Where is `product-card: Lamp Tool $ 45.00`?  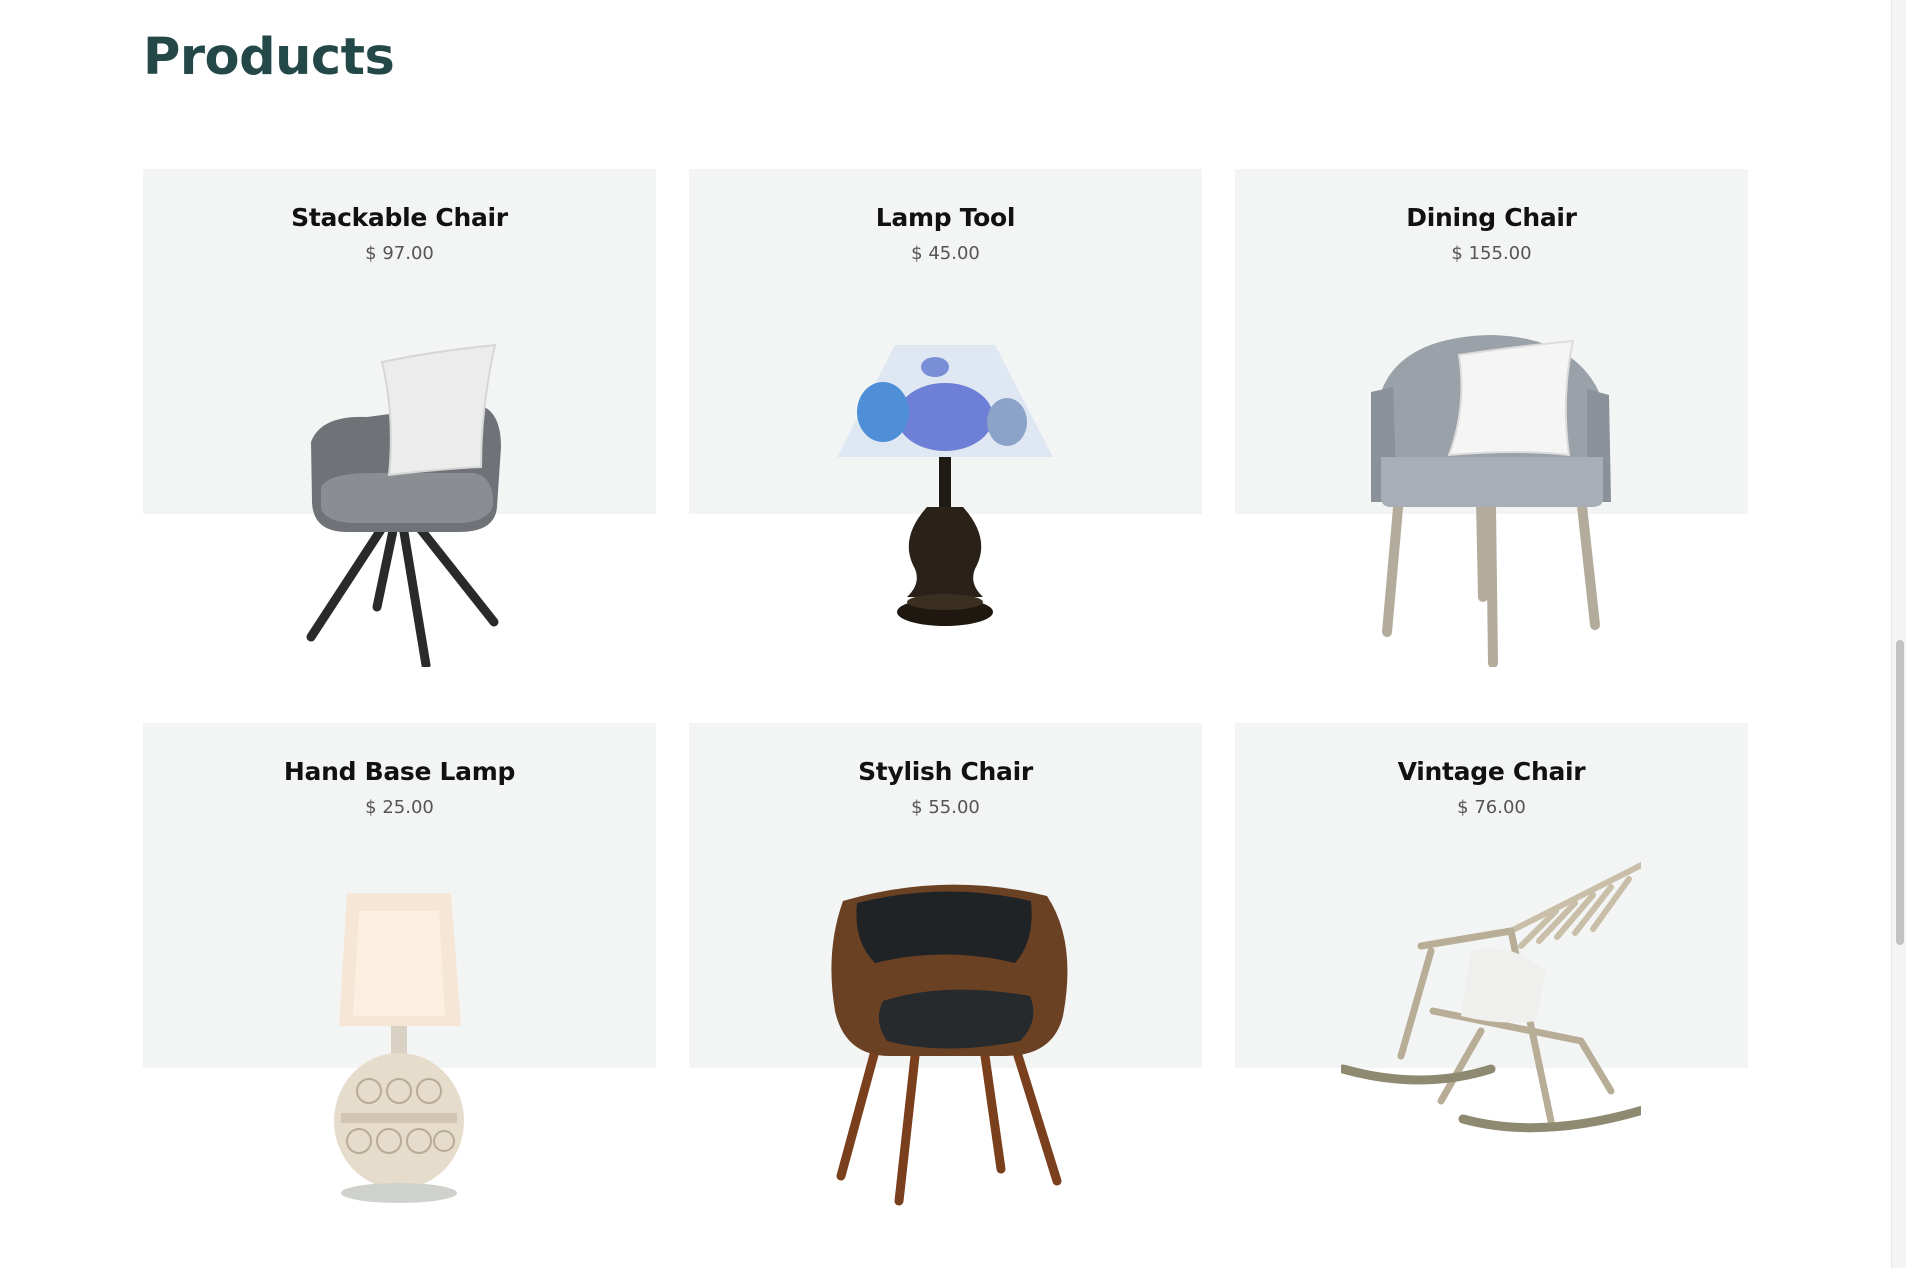
product-card: Lamp Tool $ 45.00 is located at coordinates (945, 397).